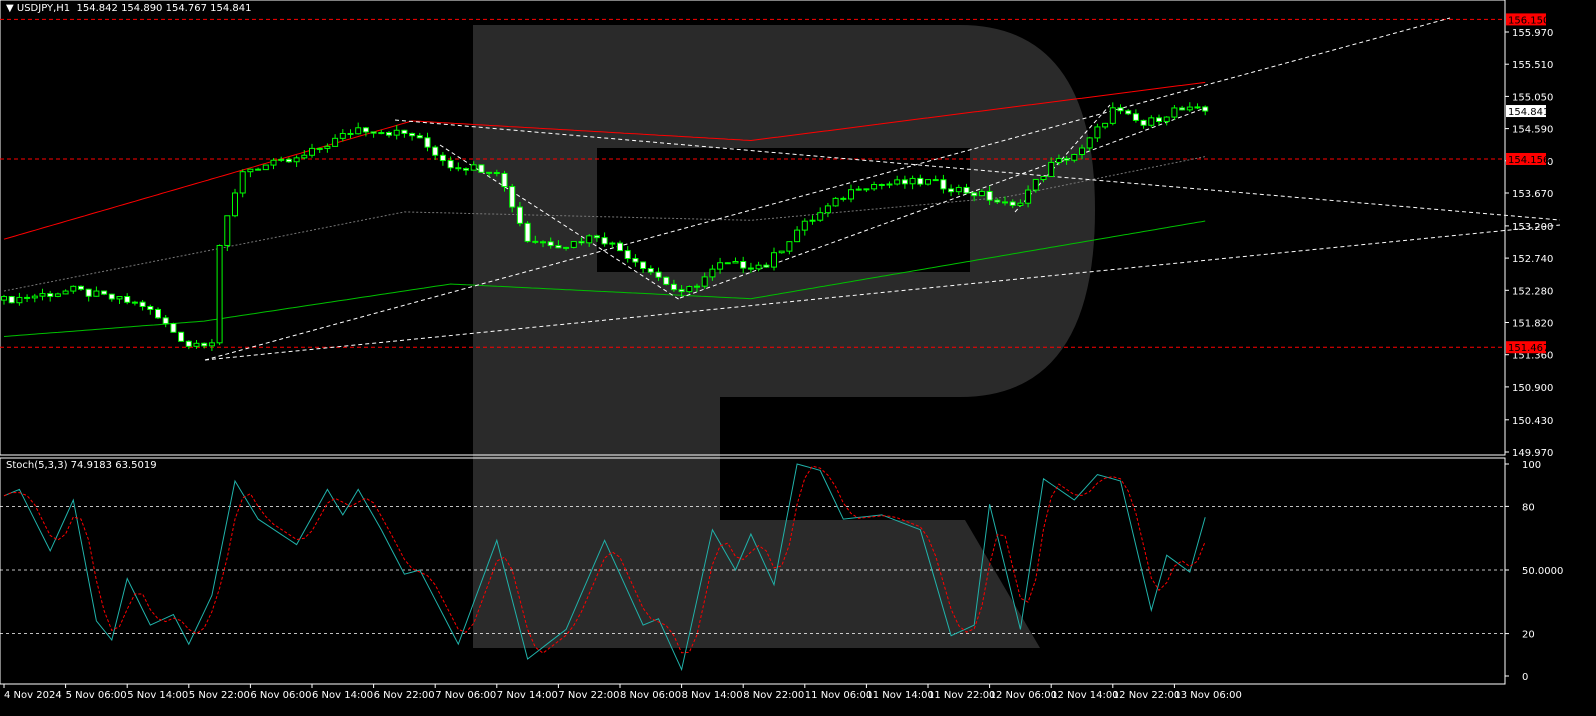 The image size is (1596, 716). I want to click on x-tick-label: 11 Nov 14:00, so click(899, 695).